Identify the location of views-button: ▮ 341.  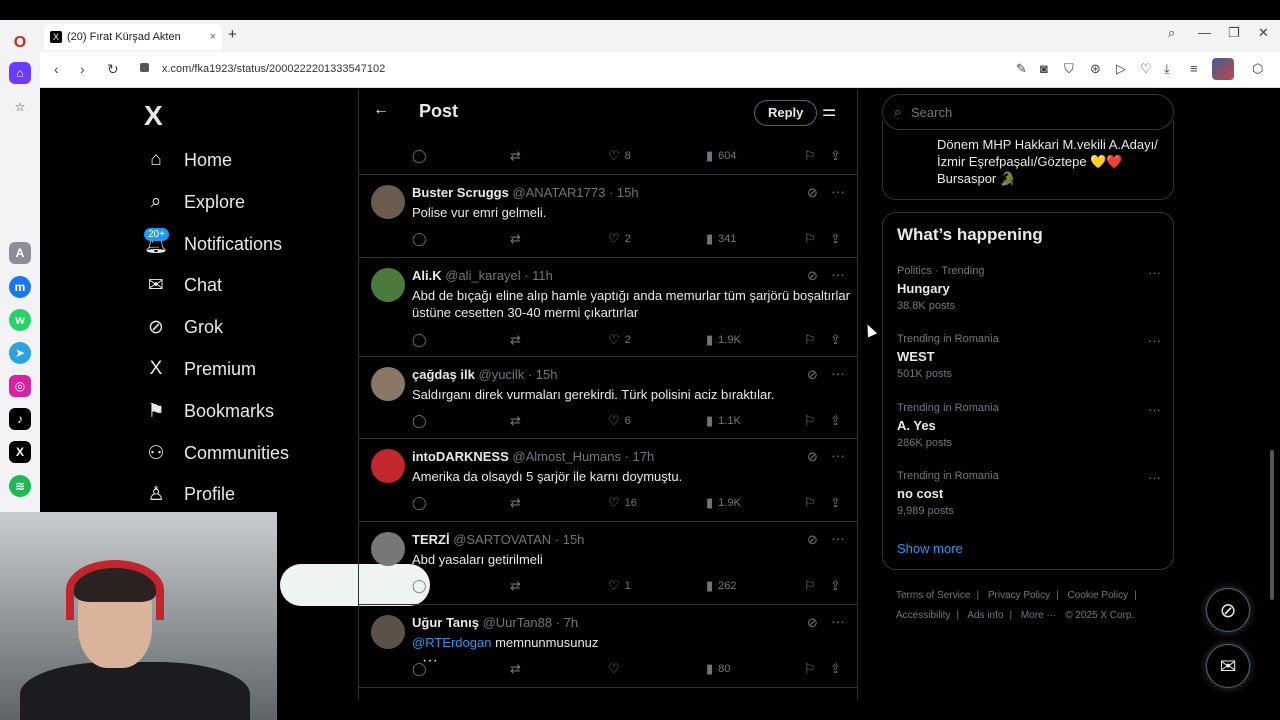
(721, 239).